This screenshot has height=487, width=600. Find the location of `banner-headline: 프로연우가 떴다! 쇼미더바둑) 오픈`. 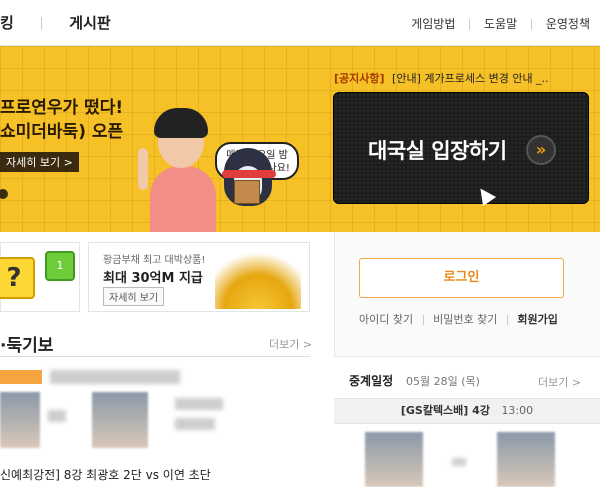

banner-headline: 프로연우가 떴다! 쇼미더바둑) 오픈 is located at coordinates (61, 120).